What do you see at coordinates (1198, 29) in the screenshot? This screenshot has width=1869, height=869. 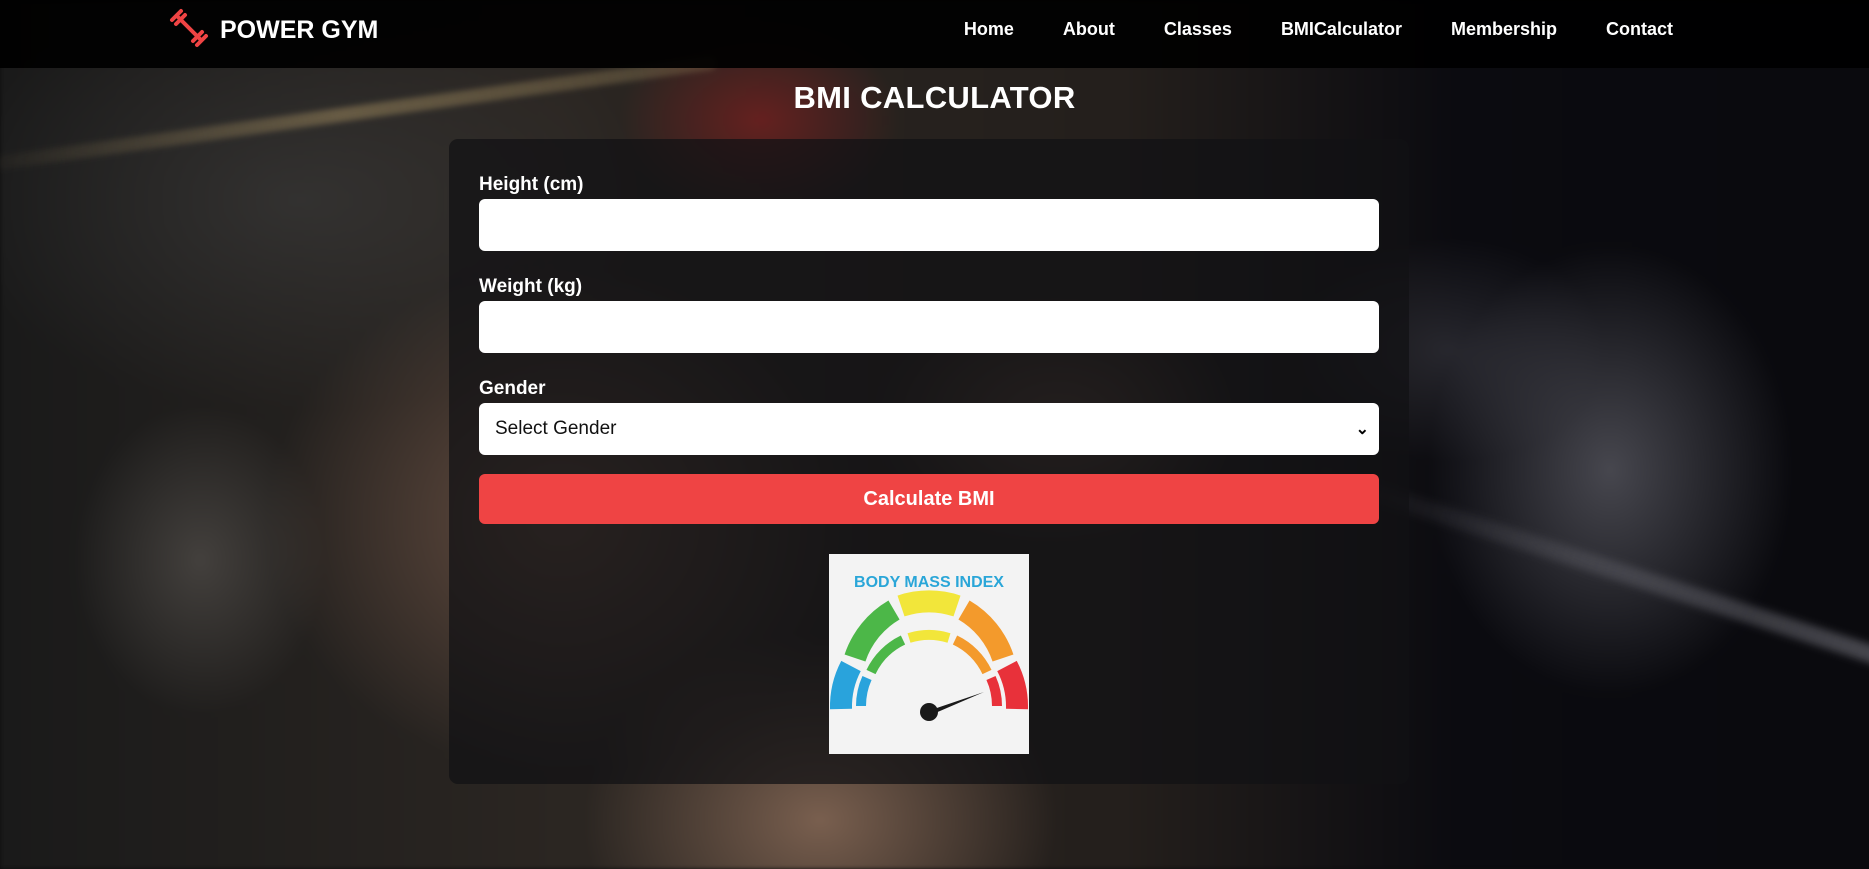 I see `nav-item-classes: Classes` at bounding box center [1198, 29].